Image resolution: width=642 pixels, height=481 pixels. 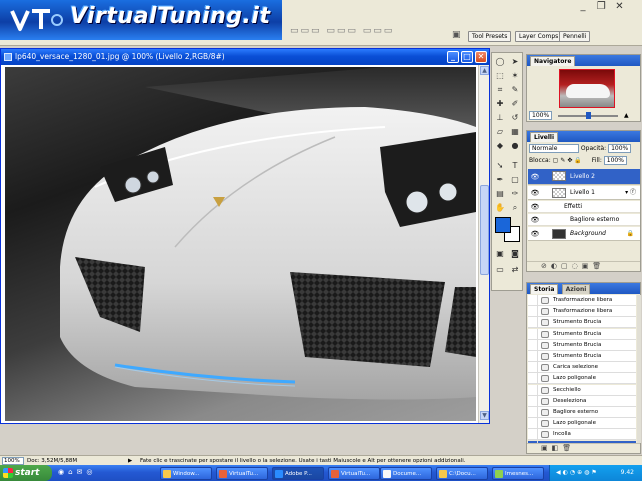 I want to click on zoom-slider, so click(x=588, y=115).